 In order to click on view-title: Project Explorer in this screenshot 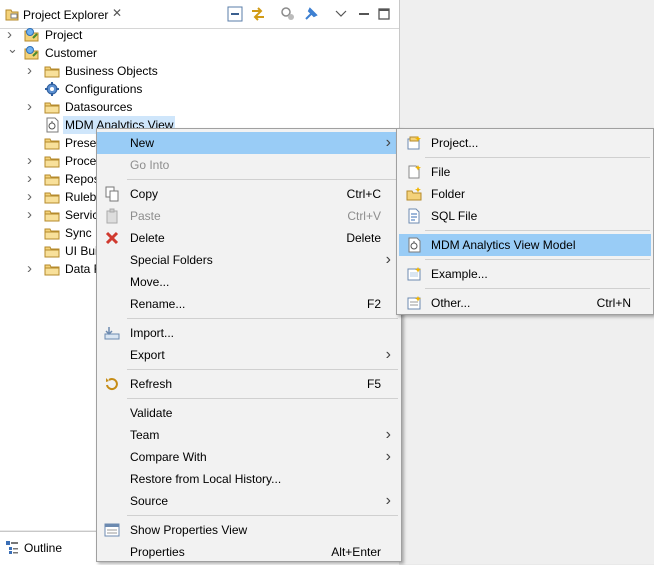, I will do `click(66, 15)`.